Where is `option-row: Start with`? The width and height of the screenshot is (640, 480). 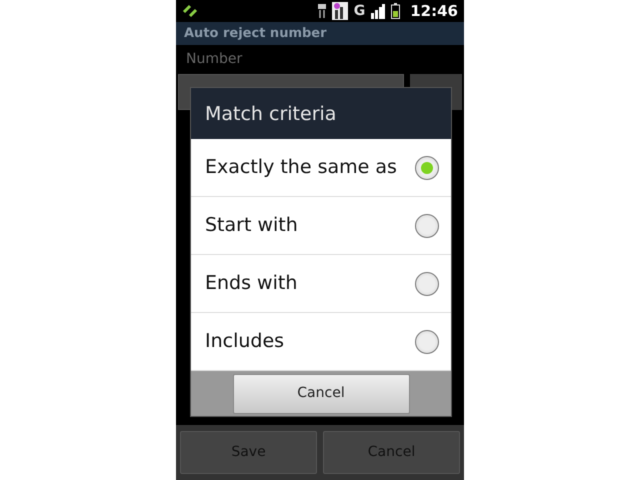 option-row: Start with is located at coordinates (321, 226).